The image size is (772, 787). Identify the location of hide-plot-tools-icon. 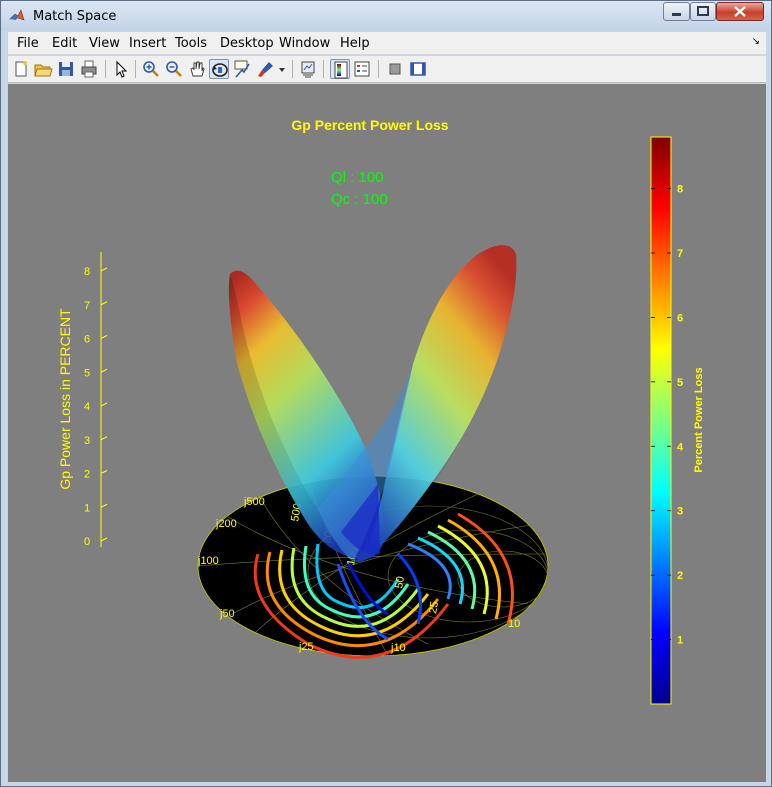
(395, 69).